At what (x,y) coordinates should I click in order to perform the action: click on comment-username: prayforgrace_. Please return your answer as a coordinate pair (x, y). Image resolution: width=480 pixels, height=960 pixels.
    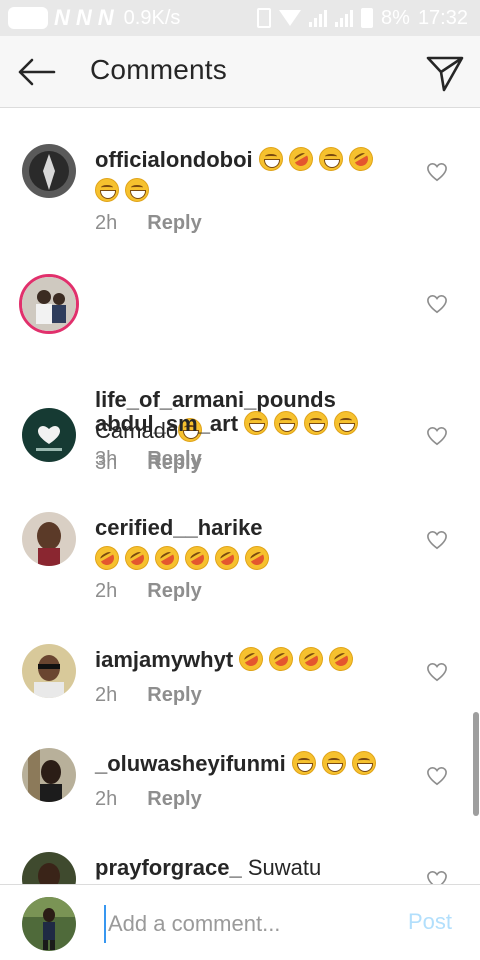
    Looking at the image, I should click on (168, 867).